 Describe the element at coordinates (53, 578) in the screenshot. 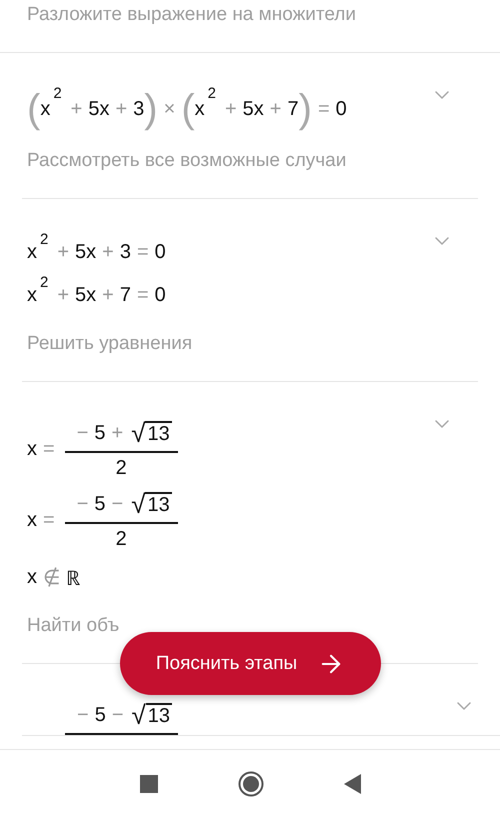

I see `equation: x ∉ ℝ` at that location.